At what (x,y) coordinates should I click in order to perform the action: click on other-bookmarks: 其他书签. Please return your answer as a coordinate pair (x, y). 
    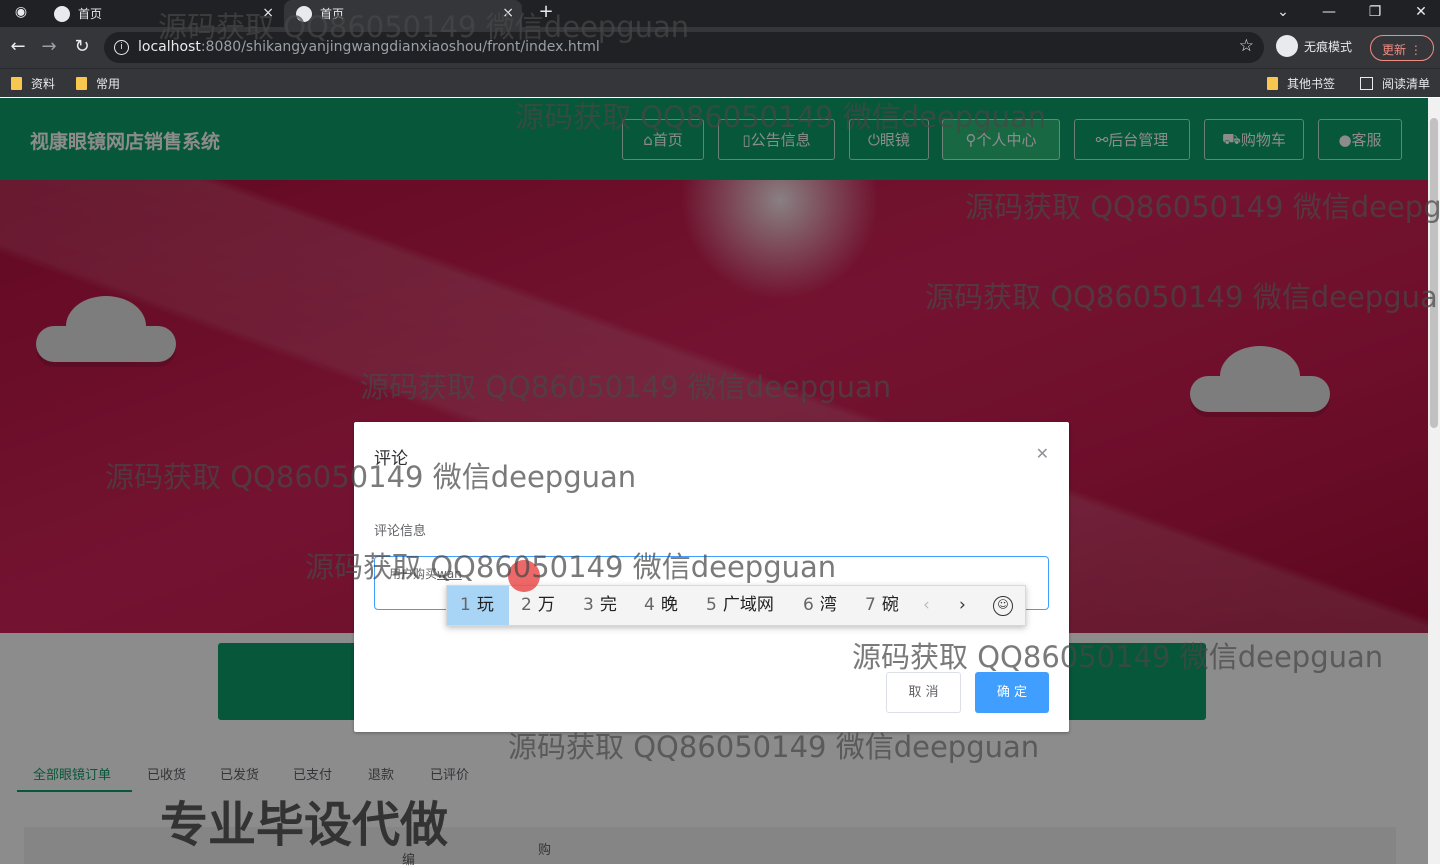
    Looking at the image, I should click on (1301, 83).